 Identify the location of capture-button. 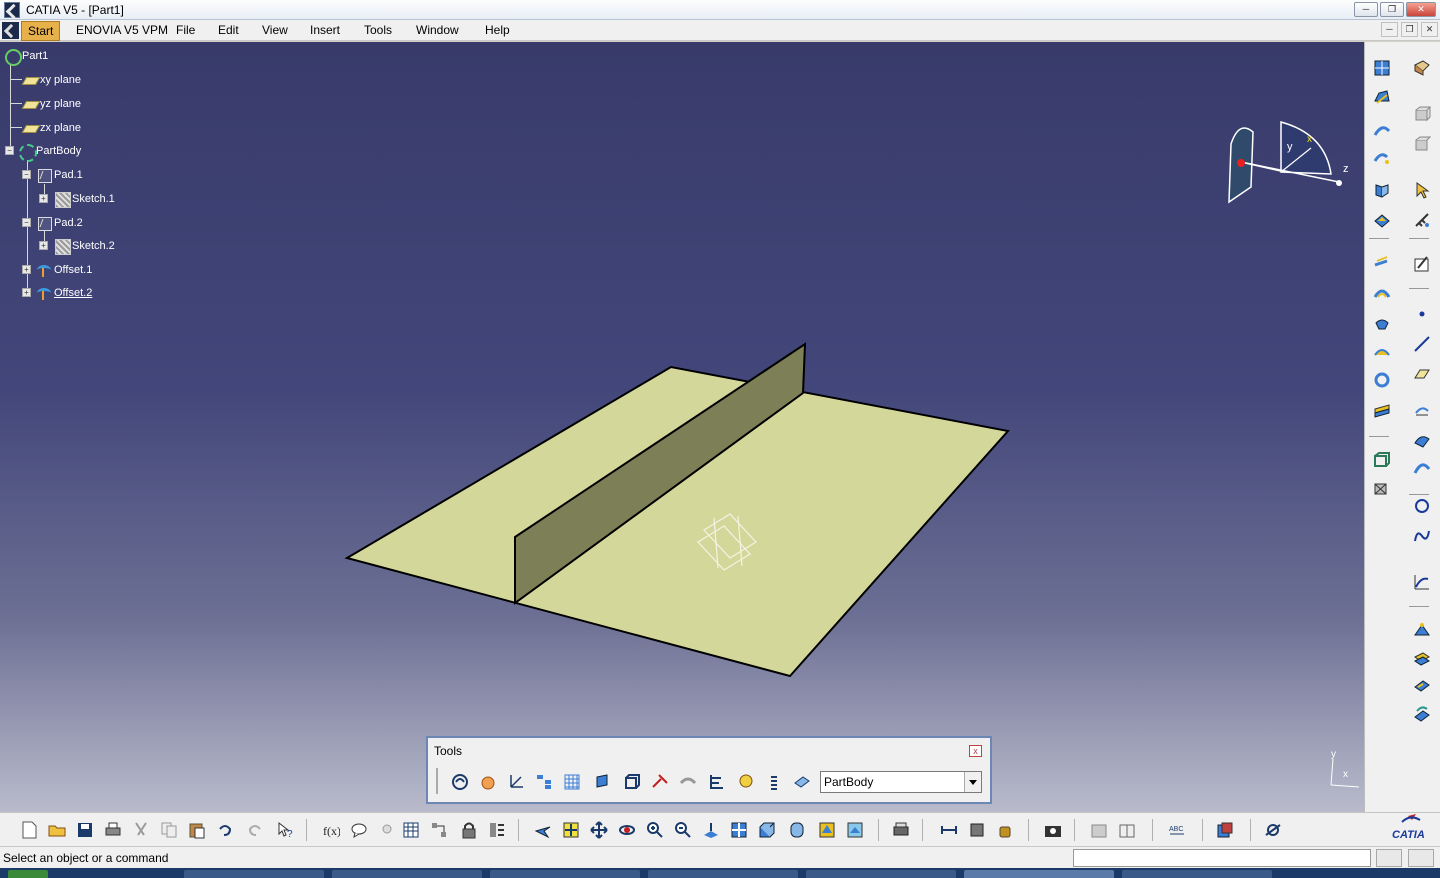
(1053, 830).